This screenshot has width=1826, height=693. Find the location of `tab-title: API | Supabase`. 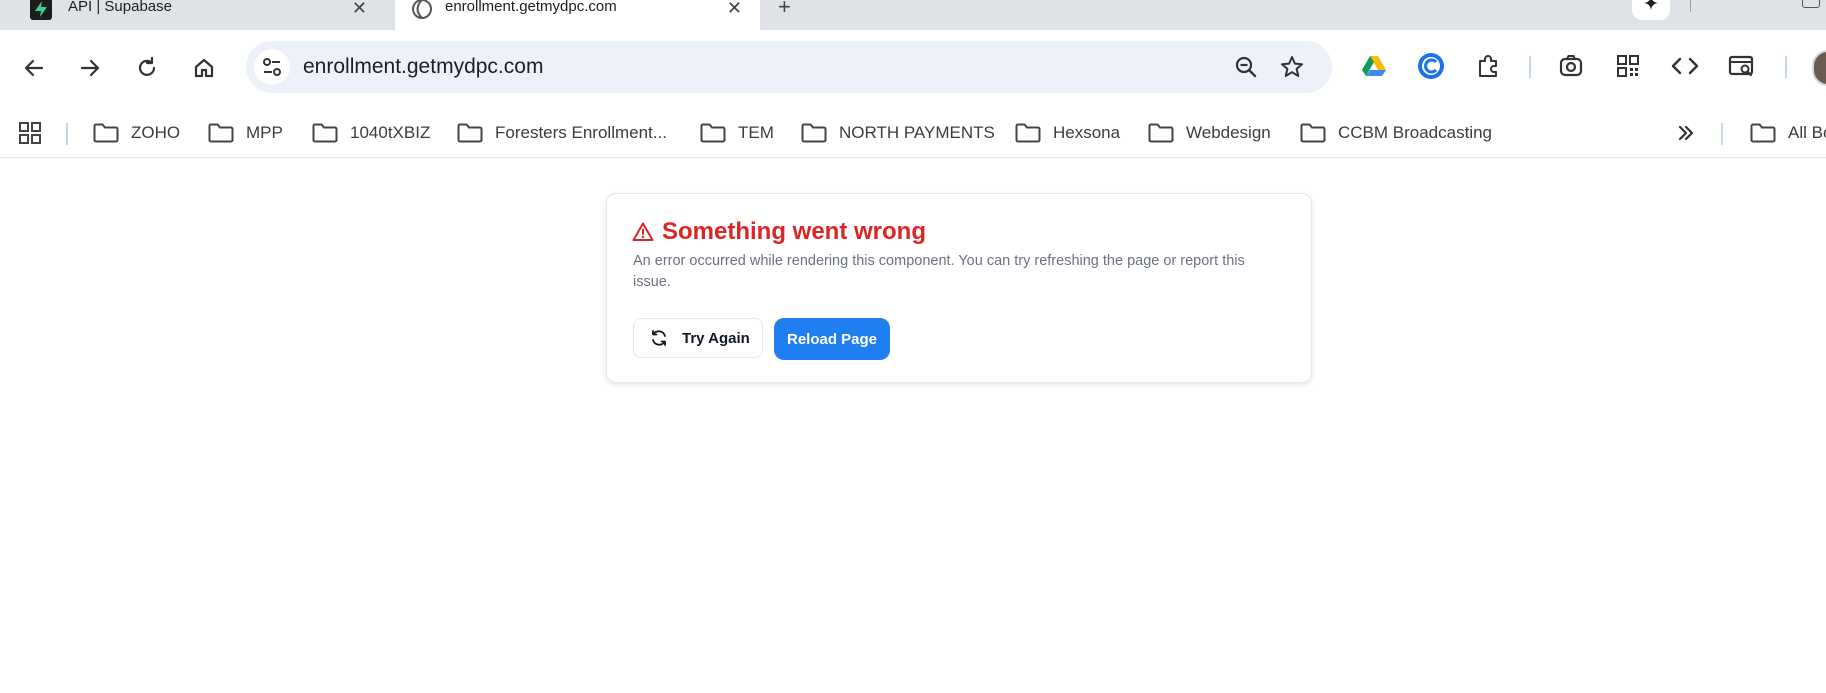

tab-title: API | Supabase is located at coordinates (120, 7).